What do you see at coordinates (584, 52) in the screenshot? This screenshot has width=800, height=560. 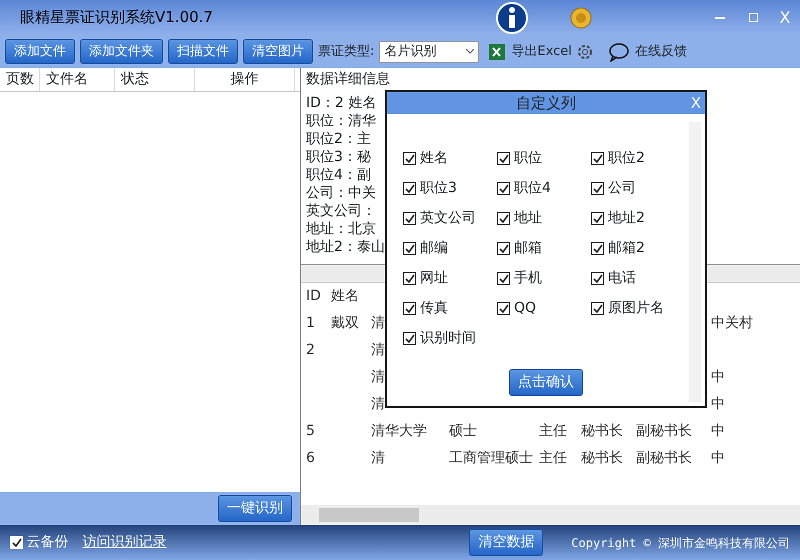 I see `settings-icon` at bounding box center [584, 52].